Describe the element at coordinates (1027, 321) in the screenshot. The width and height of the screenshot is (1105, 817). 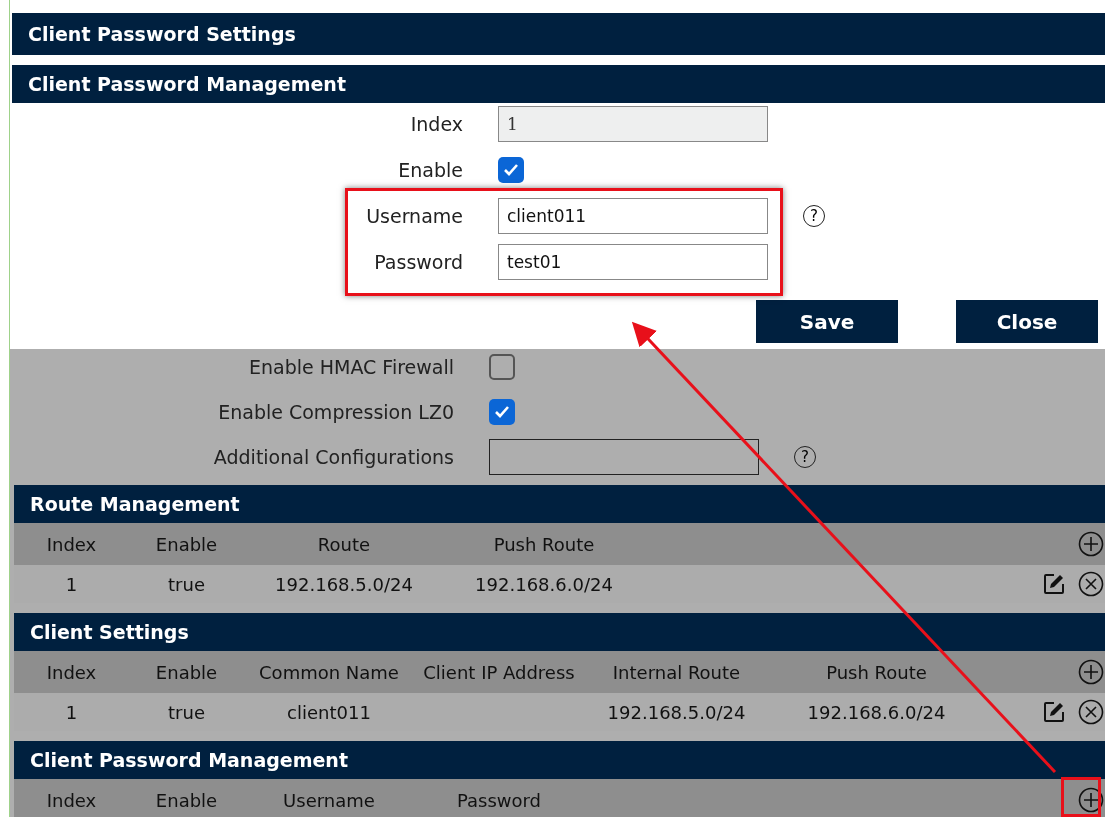
I see `close-button: Close` at that location.